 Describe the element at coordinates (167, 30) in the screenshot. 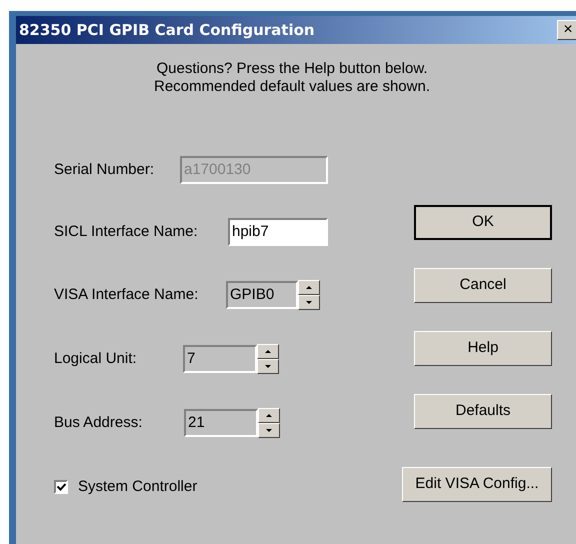

I see `window-title: 82350 PCI GPIB Card Configuration` at that location.